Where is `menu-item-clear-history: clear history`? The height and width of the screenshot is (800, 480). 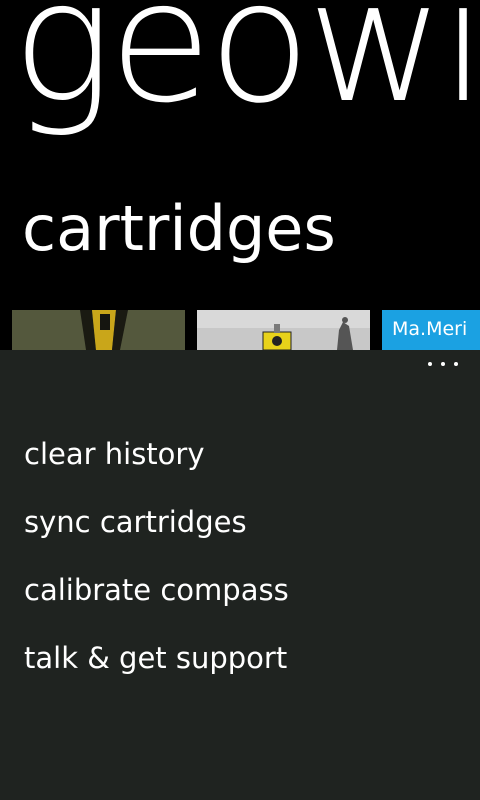
menu-item-clear-history: clear history is located at coordinates (156, 468).